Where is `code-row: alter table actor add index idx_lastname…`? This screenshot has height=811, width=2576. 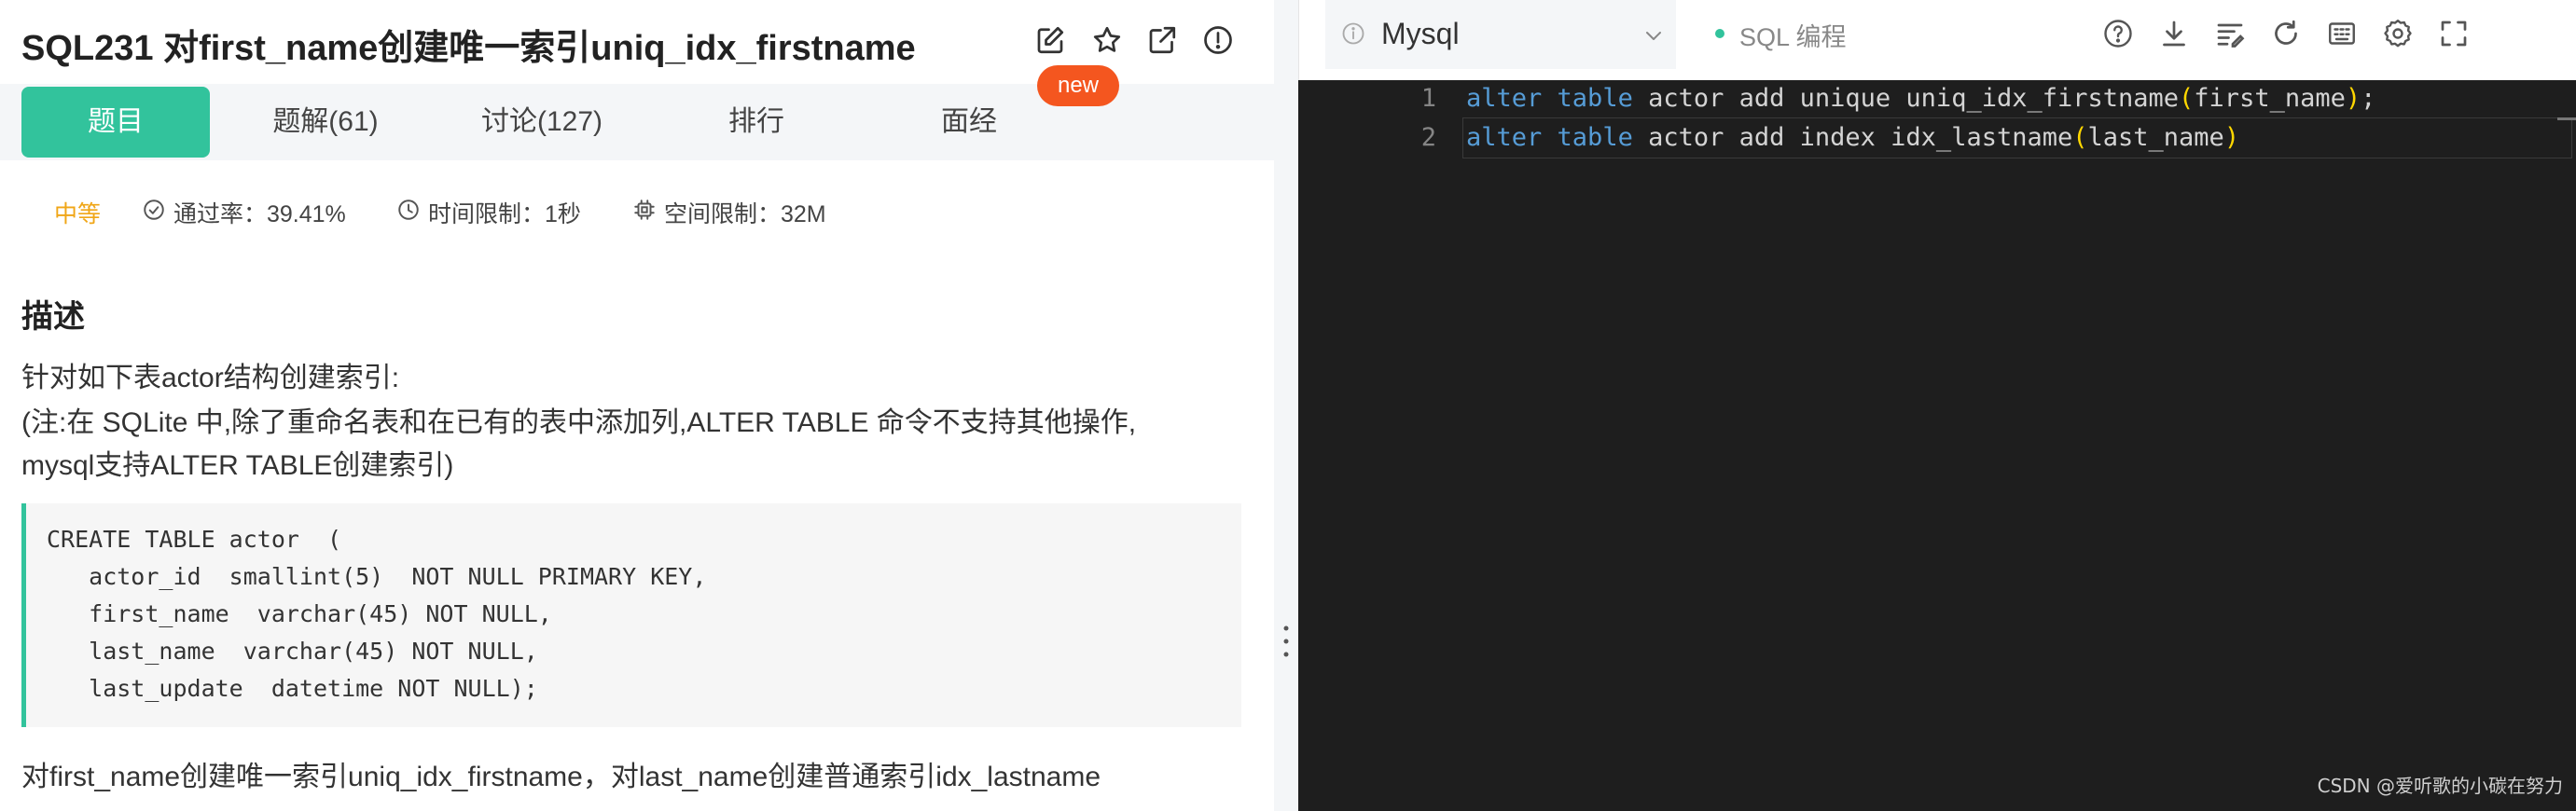 code-row: alter table actor add index idx_lastname… is located at coordinates (1852, 137).